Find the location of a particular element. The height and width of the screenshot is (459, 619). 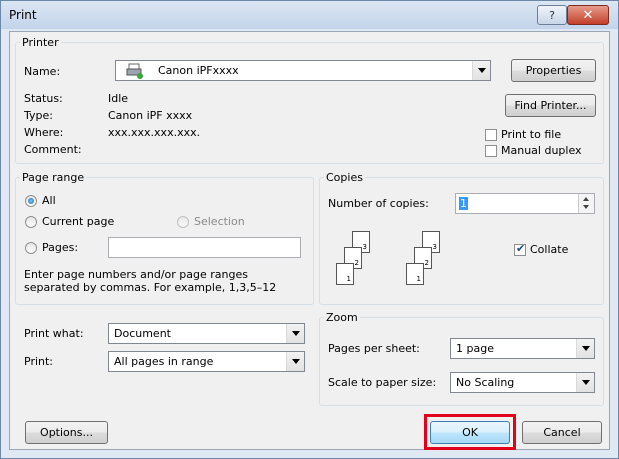

print-what-select: Document is located at coordinates (206, 333).